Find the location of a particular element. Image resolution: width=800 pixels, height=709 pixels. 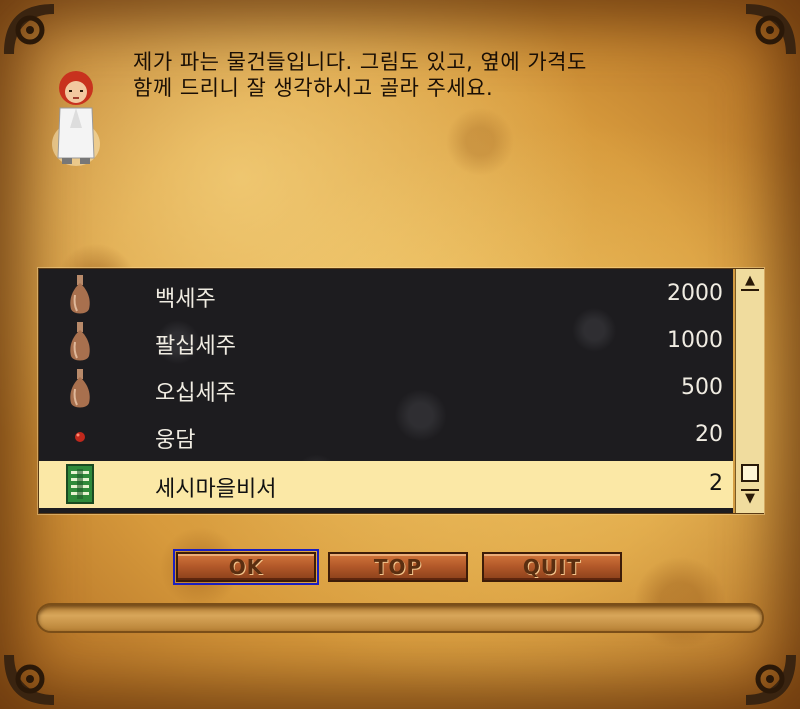

item-price: 1000 is located at coordinates (695, 340).